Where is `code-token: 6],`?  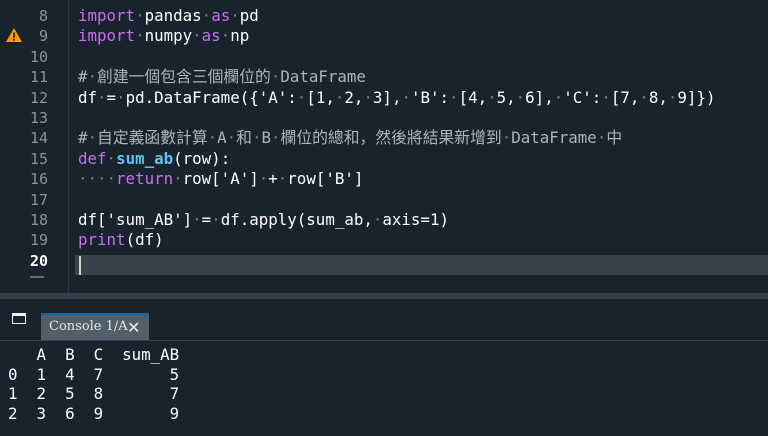 code-token: 6], is located at coordinates (539, 97).